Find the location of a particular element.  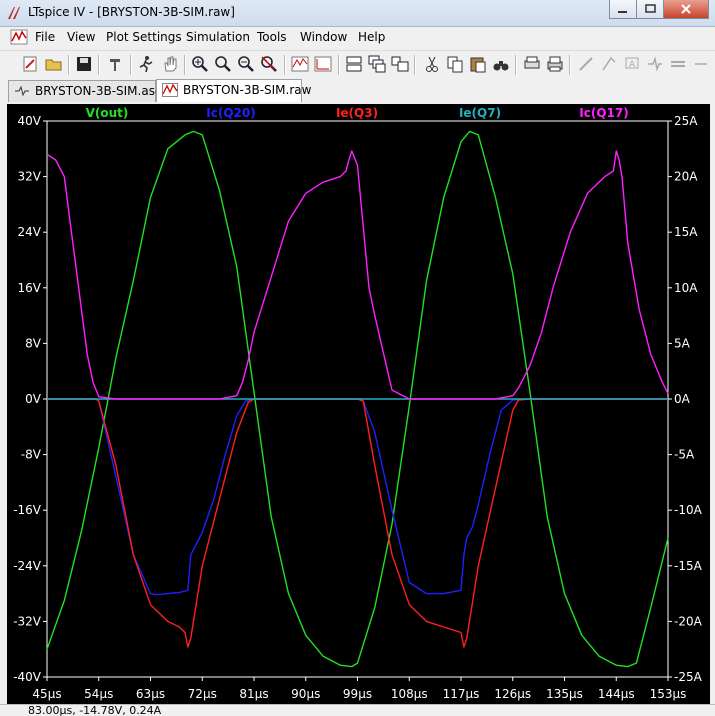

schematic-icon is located at coordinates (22, 91).